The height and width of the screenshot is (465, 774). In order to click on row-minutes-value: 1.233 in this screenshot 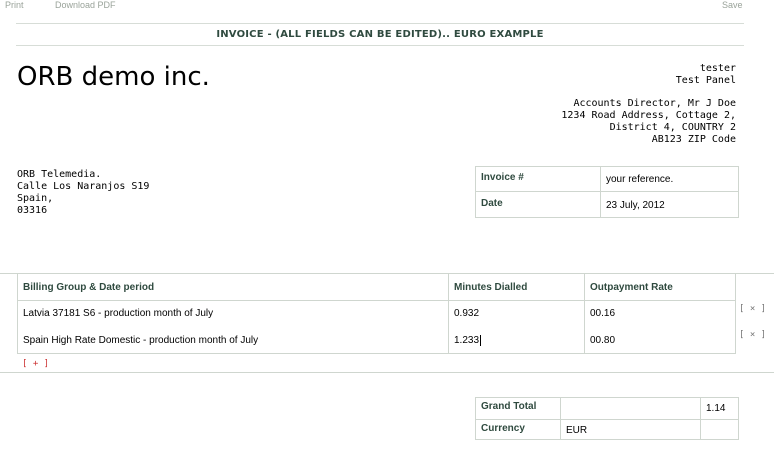, I will do `click(467, 340)`.